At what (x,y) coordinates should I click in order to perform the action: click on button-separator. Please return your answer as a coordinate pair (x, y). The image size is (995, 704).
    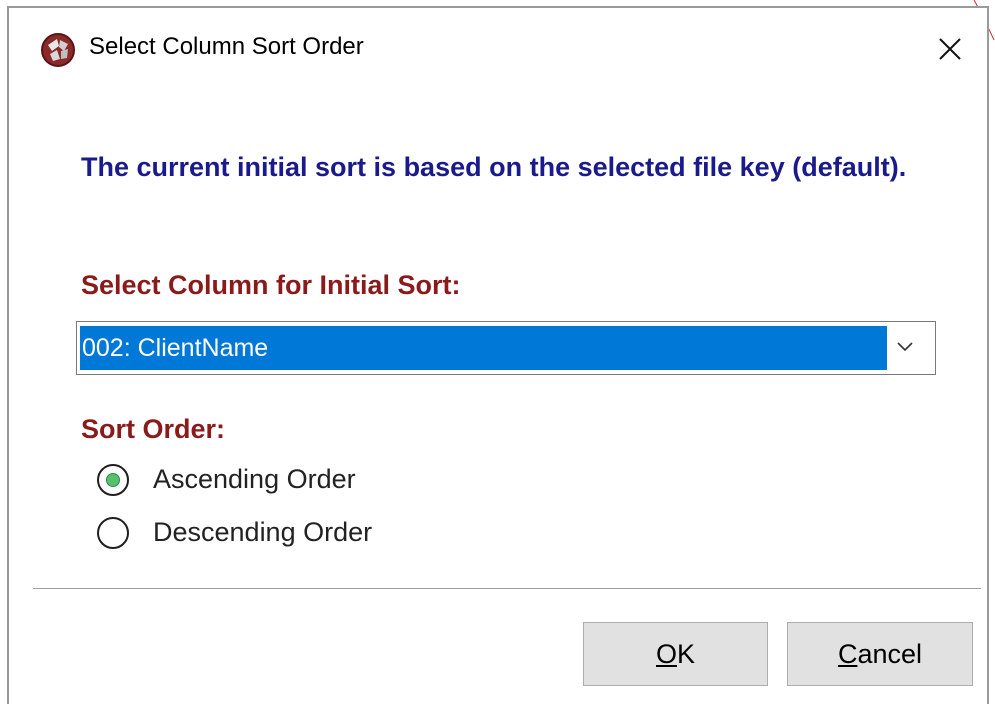
    Looking at the image, I should click on (507, 588).